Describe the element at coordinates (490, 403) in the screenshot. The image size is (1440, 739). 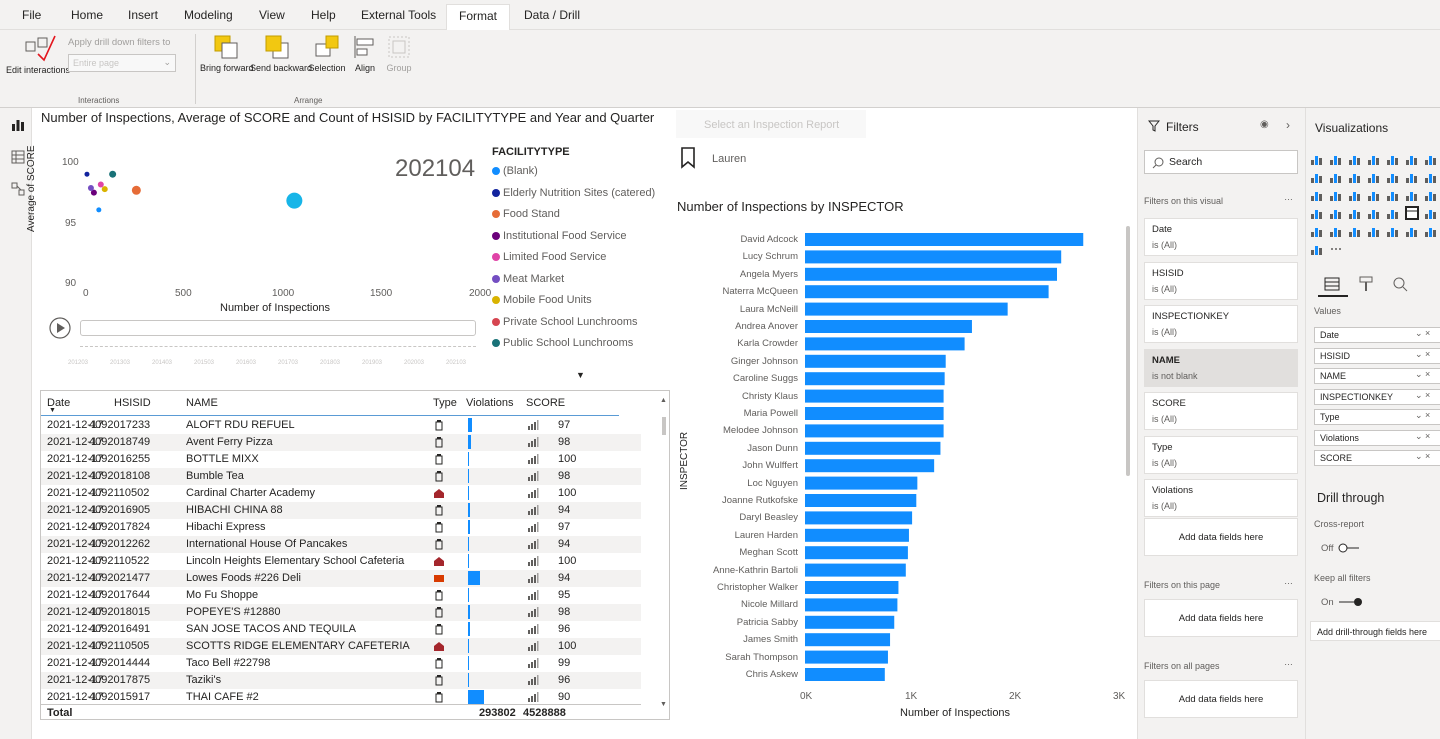
I see `col-header-violations: Violations` at that location.